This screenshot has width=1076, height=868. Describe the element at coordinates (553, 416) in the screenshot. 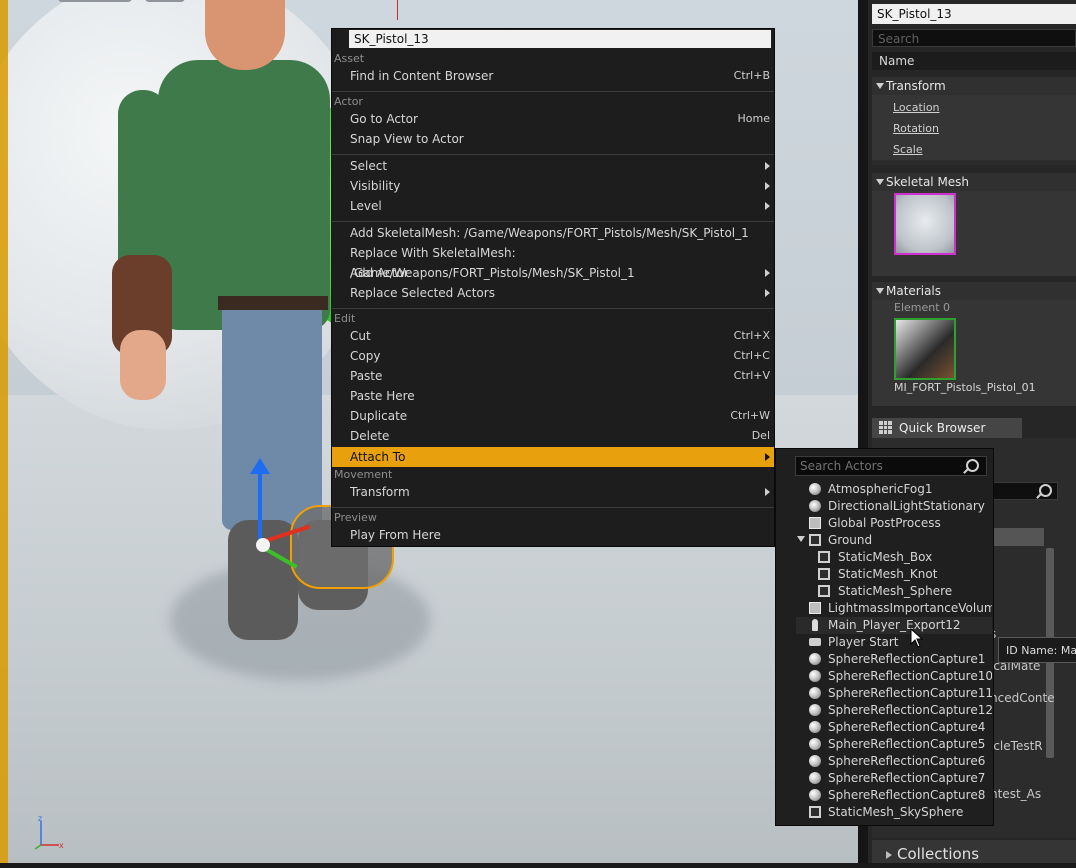

I see `duplicate-item: Duplicate Ctrl+W` at that location.